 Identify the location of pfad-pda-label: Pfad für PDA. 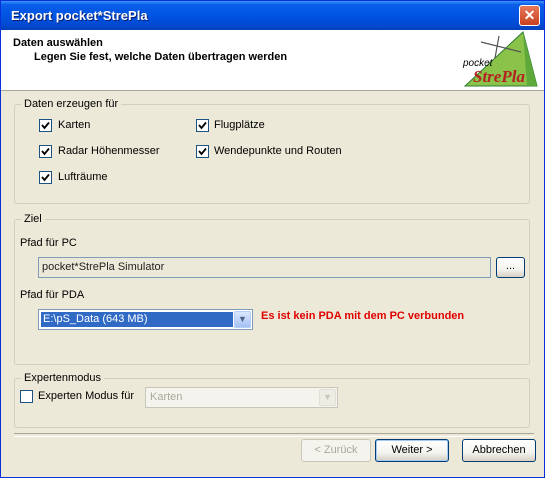
(52, 295).